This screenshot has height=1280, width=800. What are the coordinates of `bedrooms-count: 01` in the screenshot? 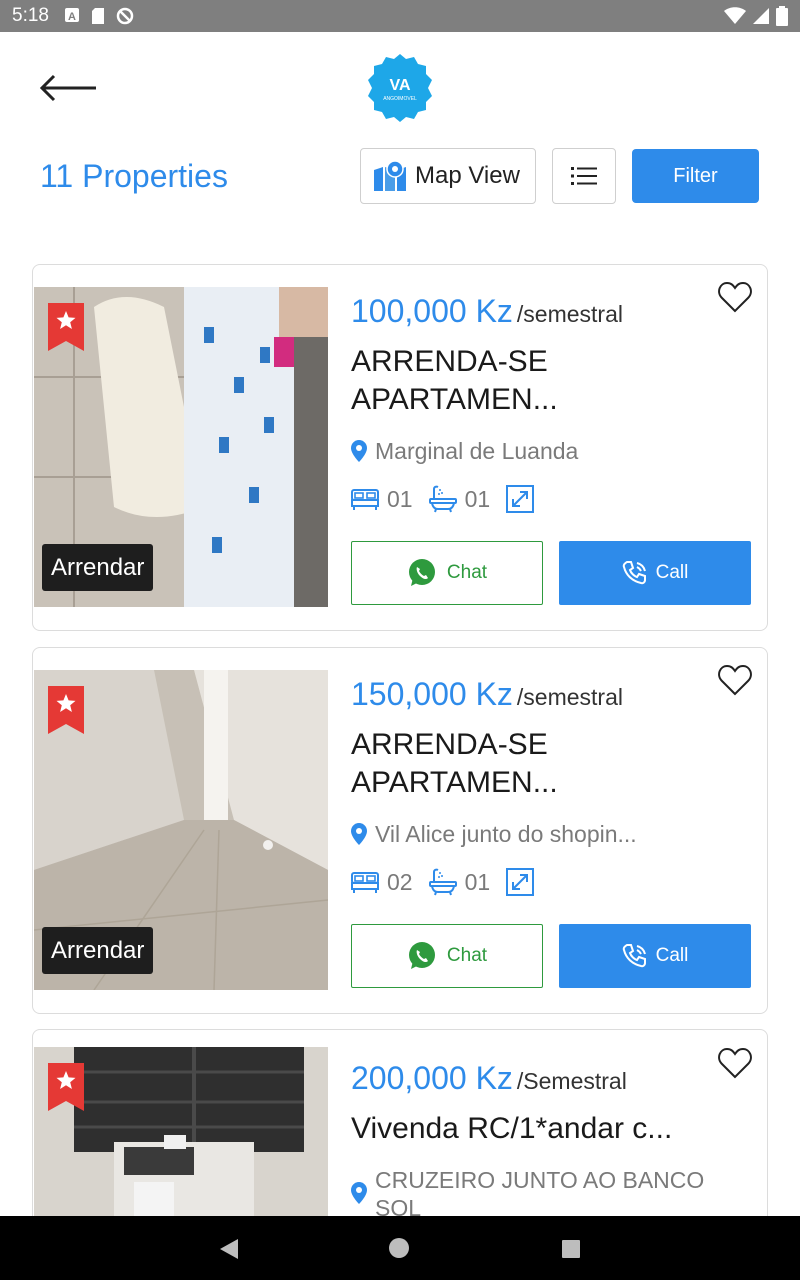 It's located at (400, 498).